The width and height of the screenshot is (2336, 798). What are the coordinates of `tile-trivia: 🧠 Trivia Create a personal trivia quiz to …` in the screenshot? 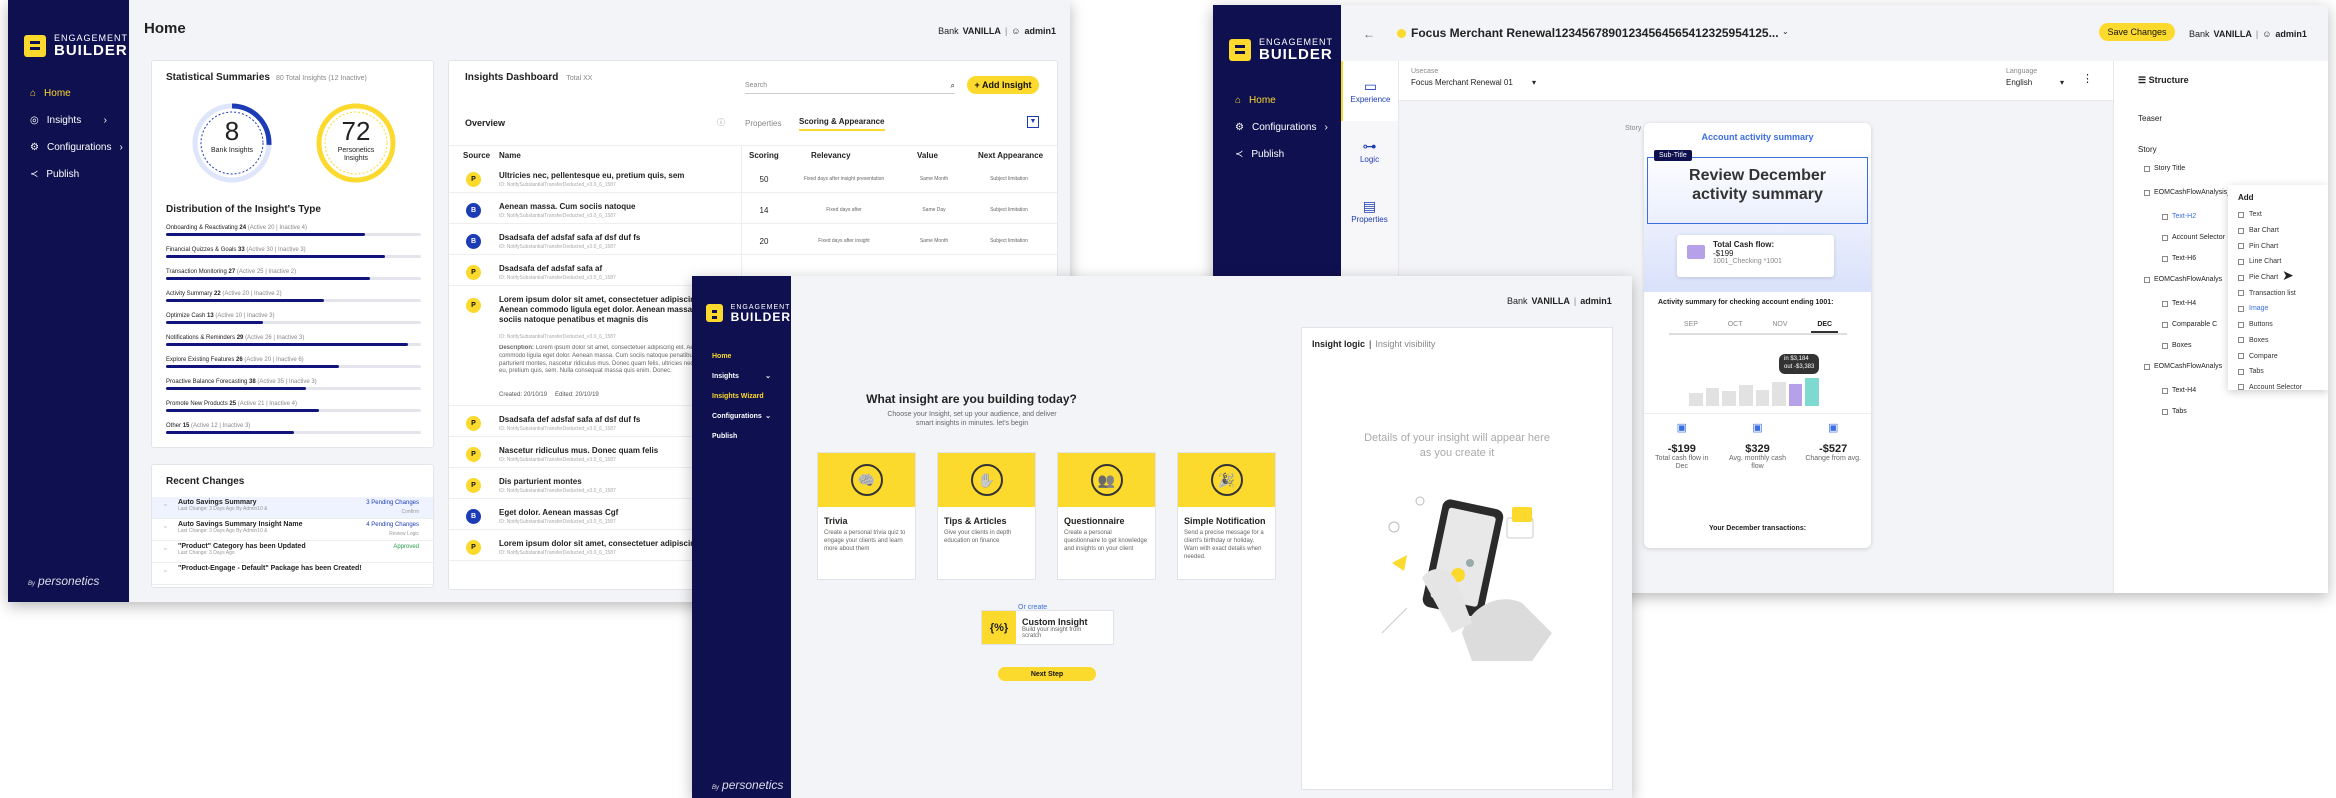 It's located at (866, 516).